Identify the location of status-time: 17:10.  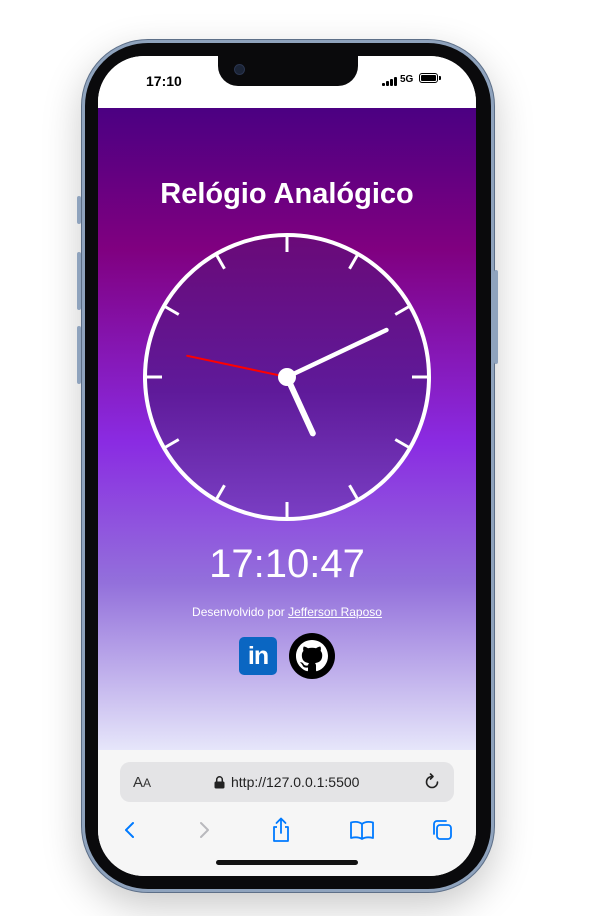
(164, 81).